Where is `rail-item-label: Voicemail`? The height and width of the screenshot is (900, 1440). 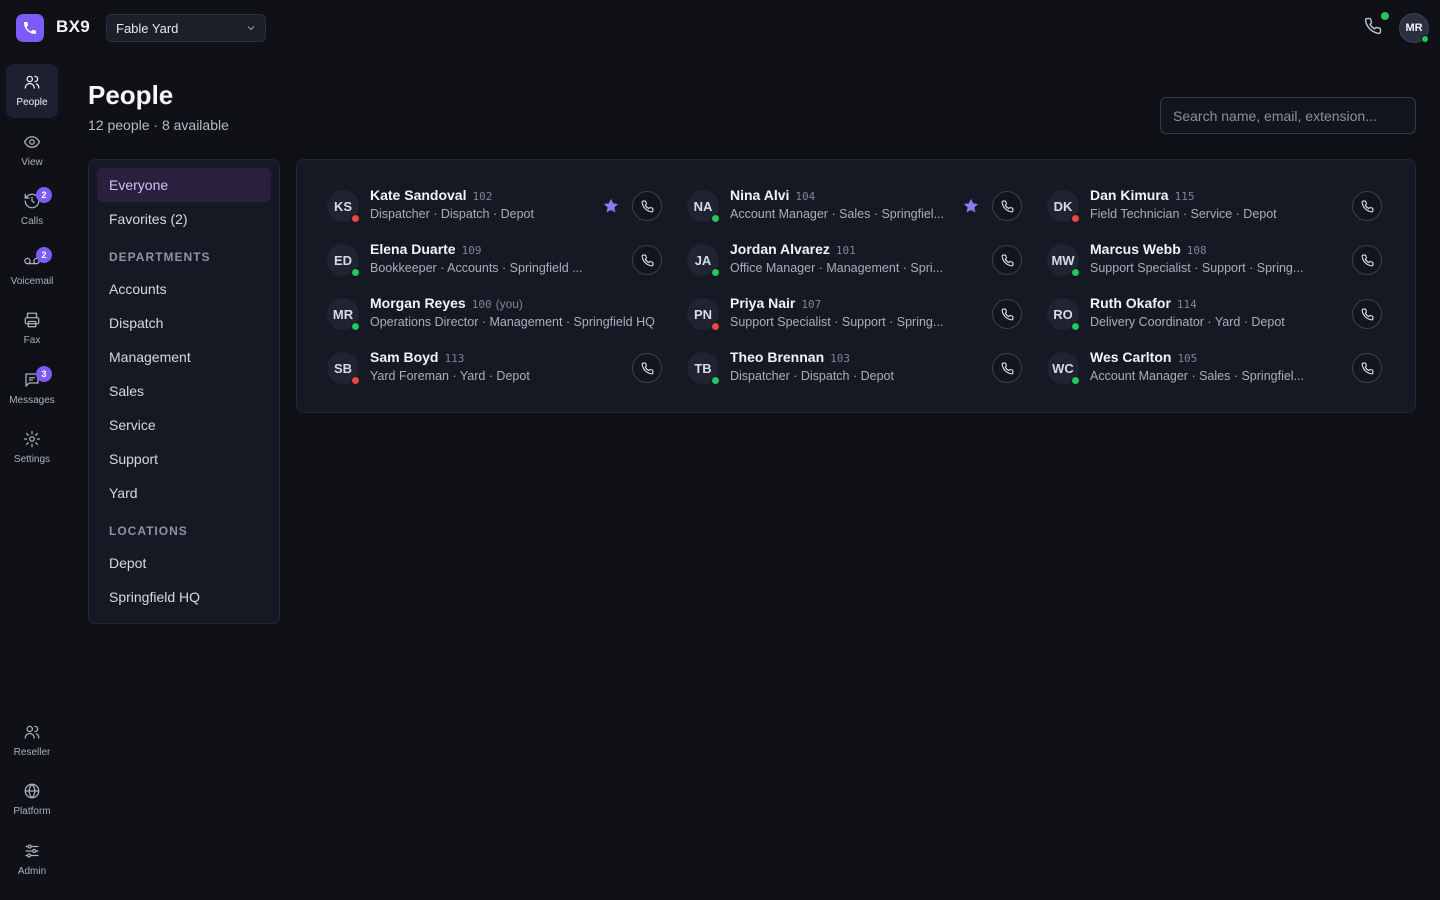 rail-item-label: Voicemail is located at coordinates (32, 281).